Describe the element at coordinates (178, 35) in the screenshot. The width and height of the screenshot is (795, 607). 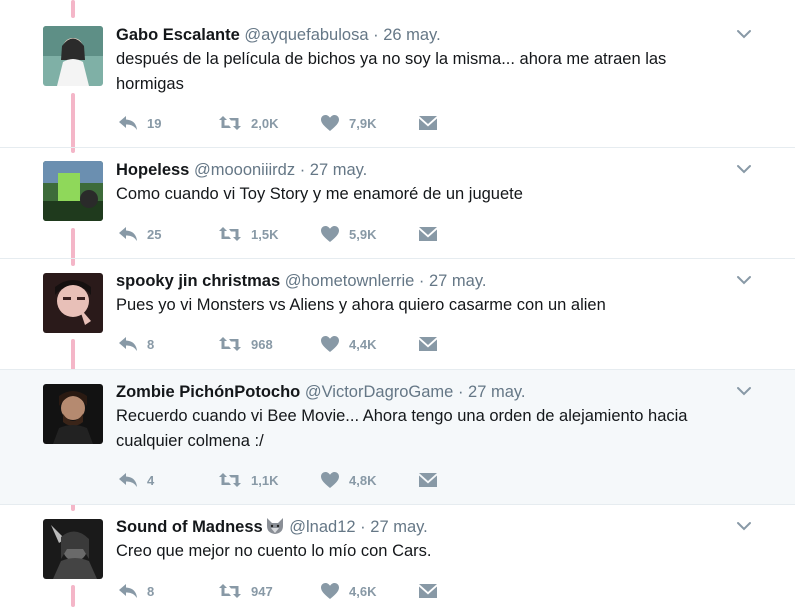
I see `display-name: Gabo Escalante` at that location.